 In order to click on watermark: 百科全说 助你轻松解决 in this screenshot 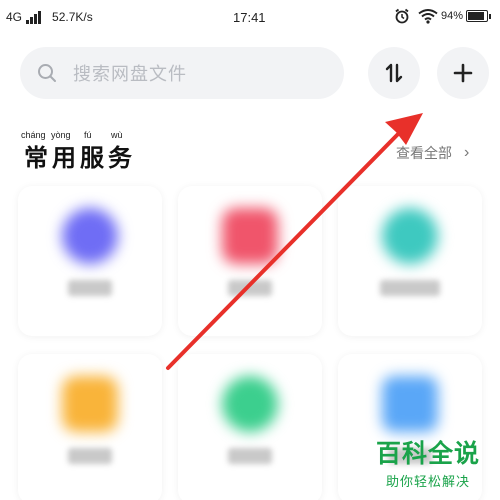, I will do `click(428, 465)`.